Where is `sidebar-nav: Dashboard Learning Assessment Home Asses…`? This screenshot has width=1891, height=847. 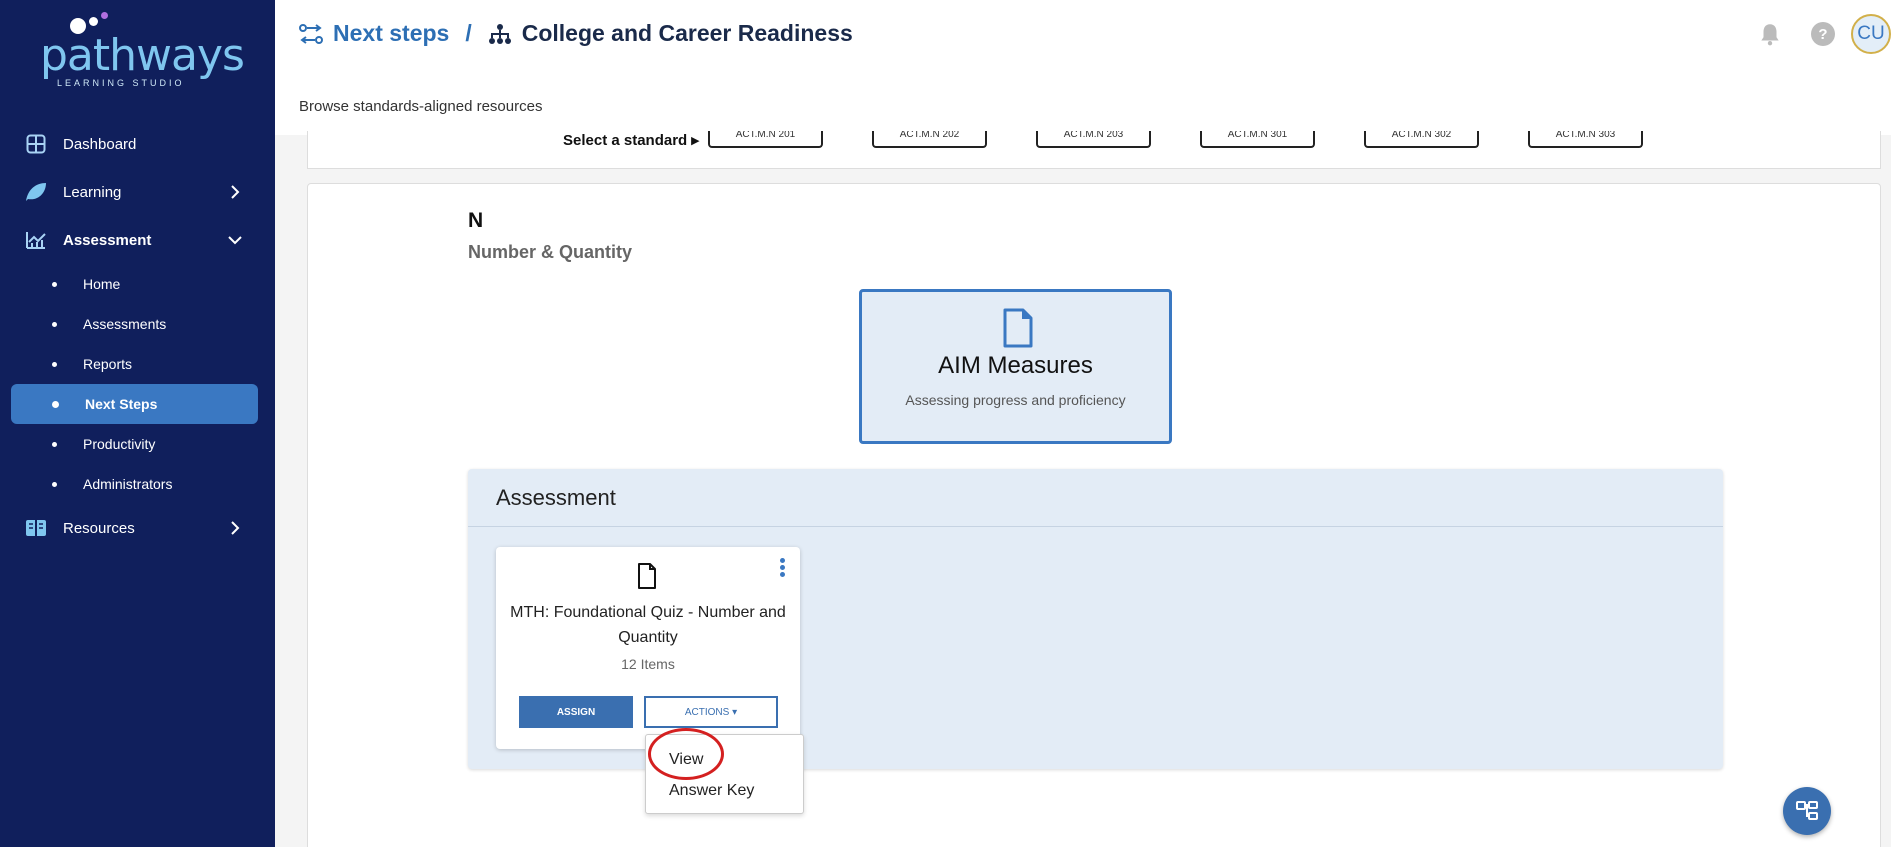
sidebar-nav: Dashboard Learning Assessment Home Asses… is located at coordinates (137, 336).